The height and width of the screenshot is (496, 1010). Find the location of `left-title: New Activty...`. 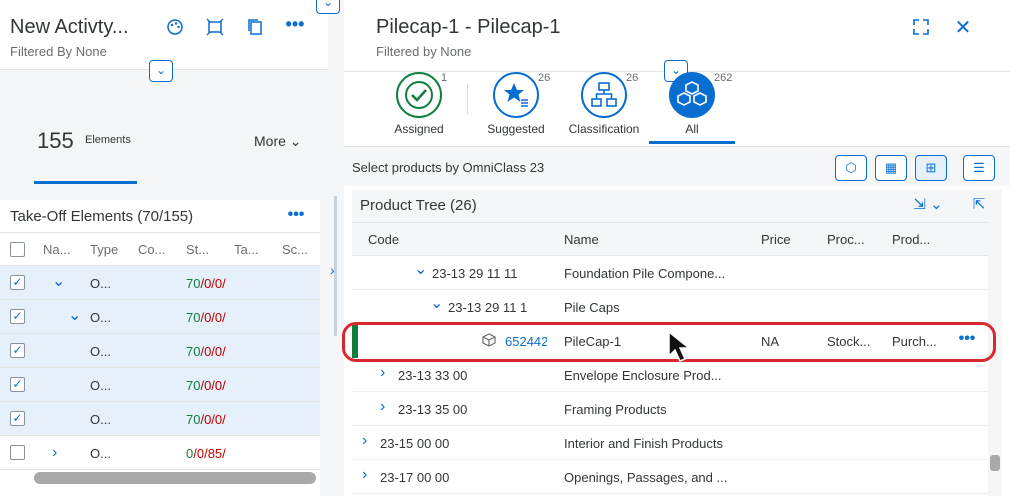

left-title: New Activty... is located at coordinates (69, 27).